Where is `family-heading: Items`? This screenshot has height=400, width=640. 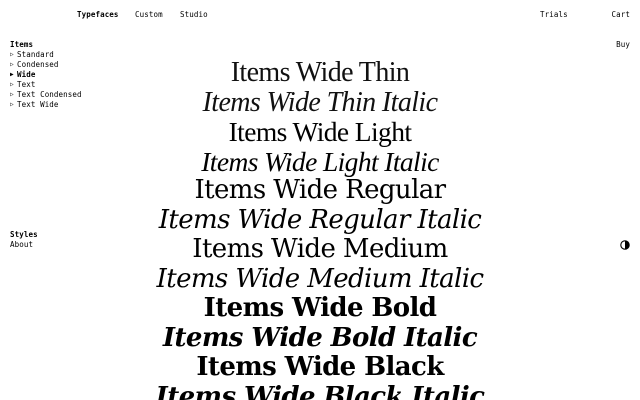 family-heading: Items is located at coordinates (22, 44).